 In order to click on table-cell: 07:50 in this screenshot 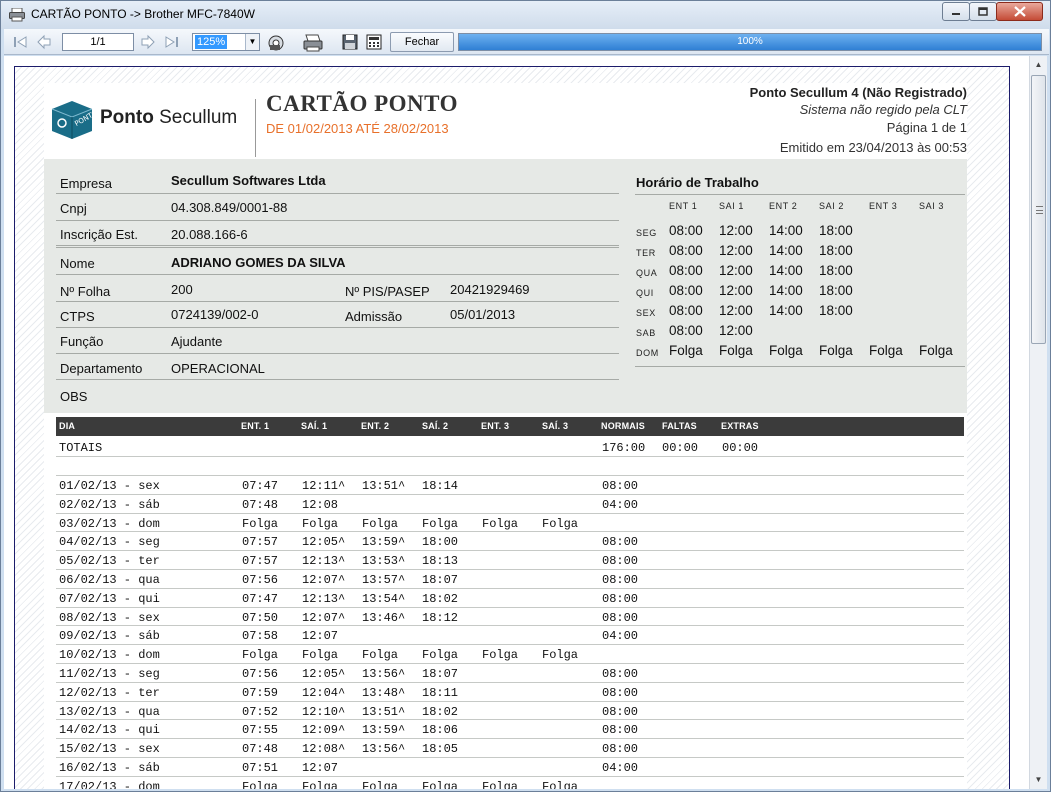, I will do `click(260, 617)`.